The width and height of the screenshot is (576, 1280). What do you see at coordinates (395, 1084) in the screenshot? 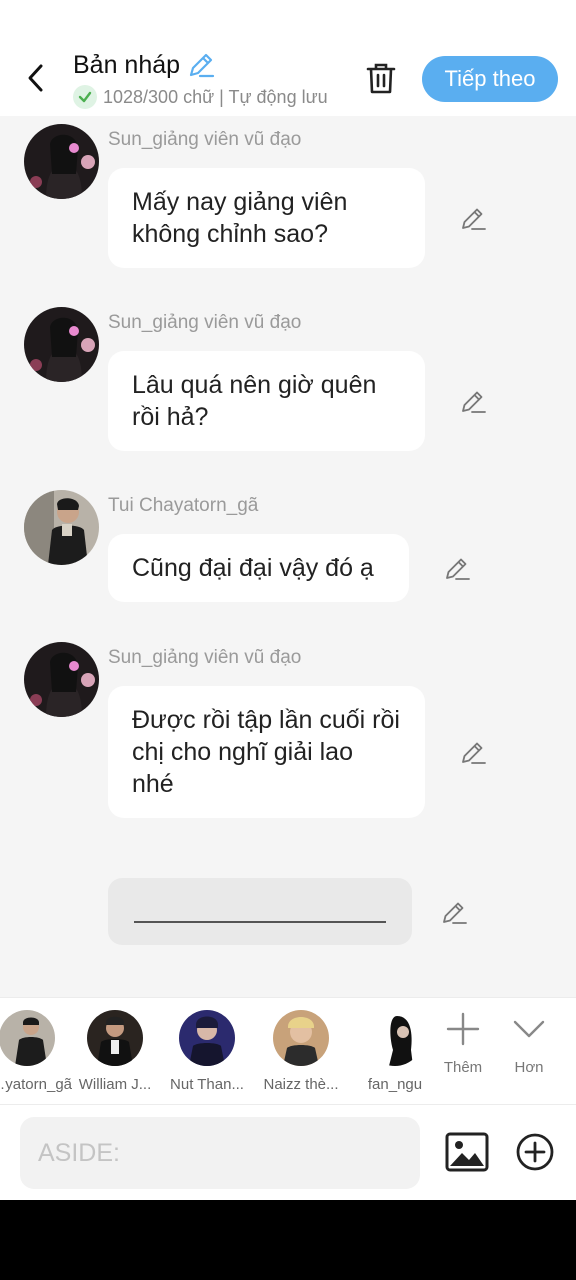
I see `character-name: fan_ngu` at bounding box center [395, 1084].